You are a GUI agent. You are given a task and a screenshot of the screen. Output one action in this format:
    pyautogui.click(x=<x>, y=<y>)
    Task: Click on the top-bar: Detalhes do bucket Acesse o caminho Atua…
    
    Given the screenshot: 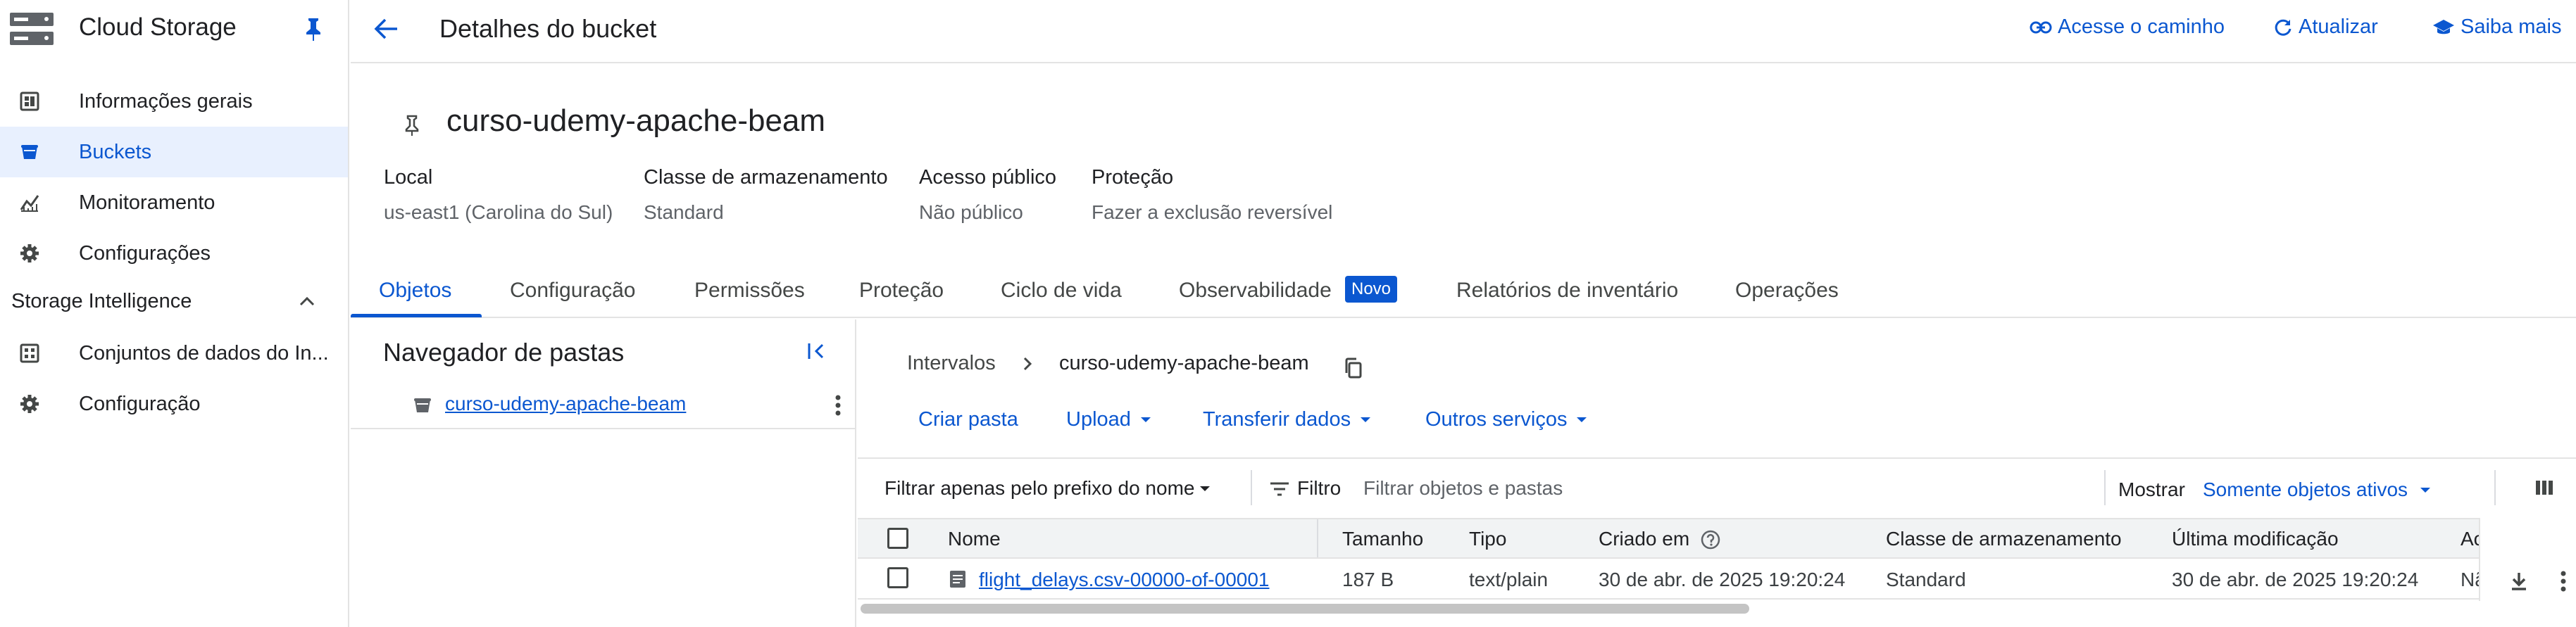 What is the action you would take?
    pyautogui.click(x=1463, y=31)
    